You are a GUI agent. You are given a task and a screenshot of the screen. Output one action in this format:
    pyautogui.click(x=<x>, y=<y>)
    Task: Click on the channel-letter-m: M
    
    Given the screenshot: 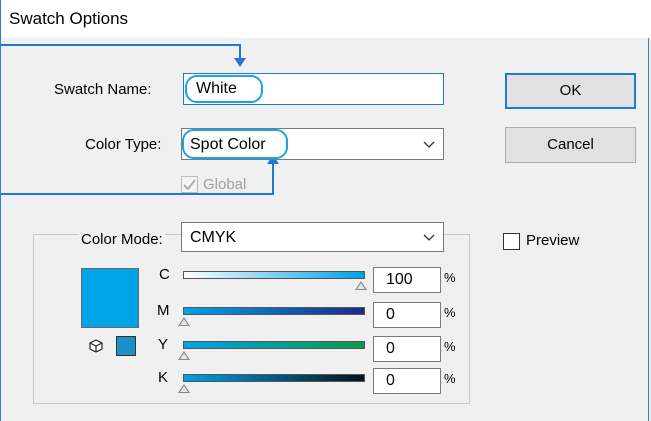 What is the action you would take?
    pyautogui.click(x=163, y=310)
    